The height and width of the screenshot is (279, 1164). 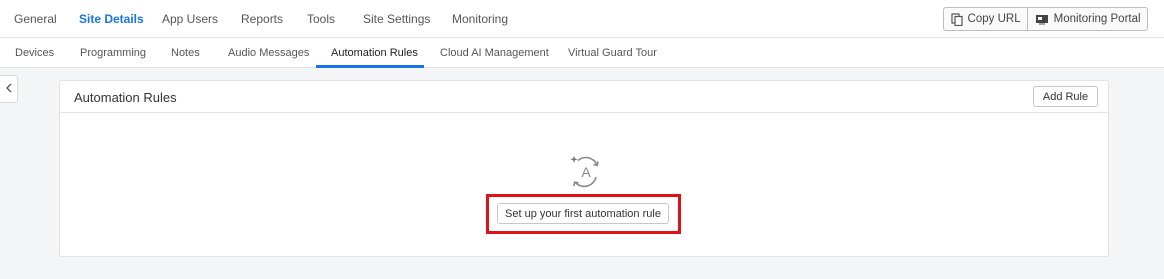 I want to click on subtab-devices: Devices, so click(x=34, y=53).